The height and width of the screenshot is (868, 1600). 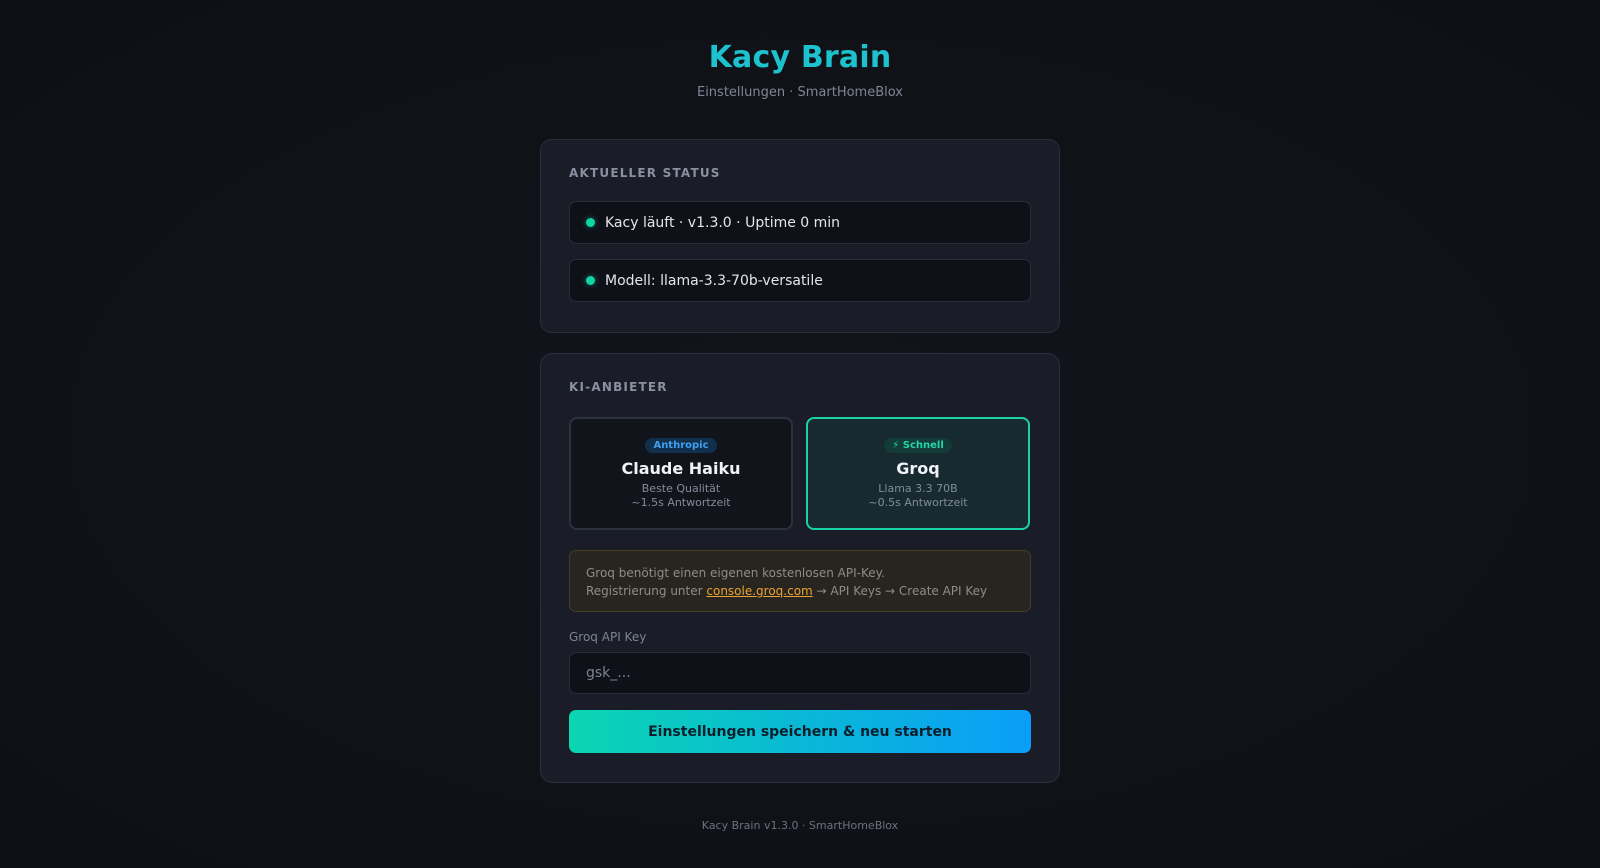 What do you see at coordinates (800, 825) in the screenshot?
I see `footer-text: Kacy Brain v1.3.0 · SmartHomeBlox` at bounding box center [800, 825].